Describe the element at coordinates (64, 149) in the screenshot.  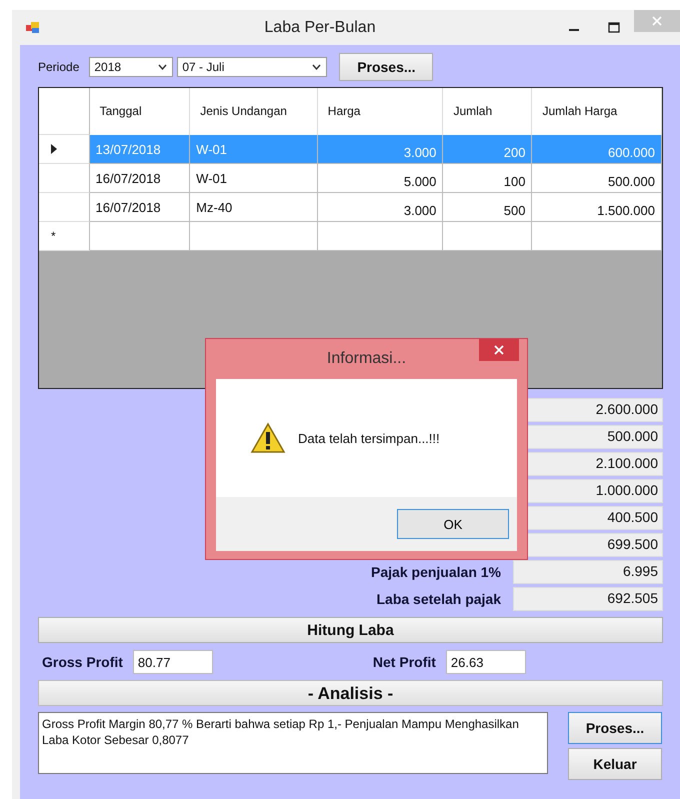
I see `row-header` at that location.